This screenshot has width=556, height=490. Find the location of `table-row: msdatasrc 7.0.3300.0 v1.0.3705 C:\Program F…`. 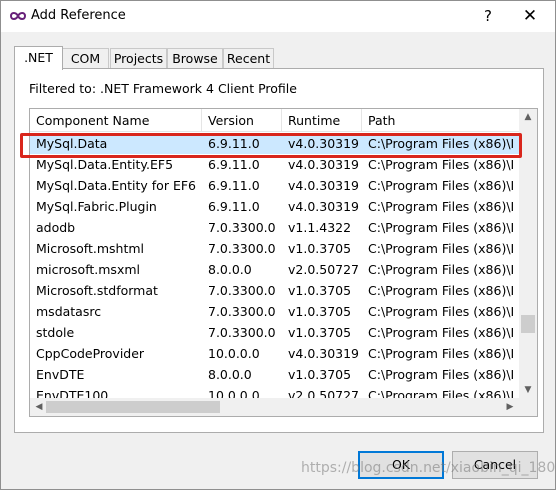

table-row: msdatasrc 7.0.3300.0 v1.0.3705 C:\Program F… is located at coordinates (274, 311).